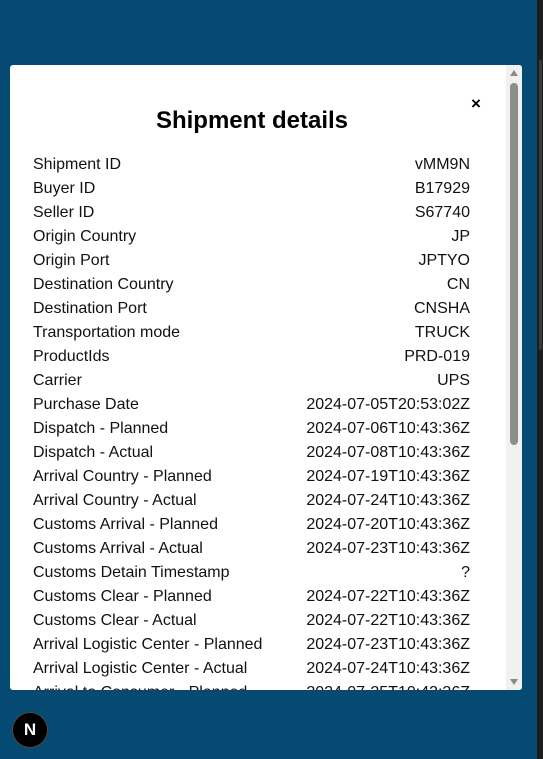 The image size is (543, 759). I want to click on page-scrollbar-thumb, so click(540, 205).